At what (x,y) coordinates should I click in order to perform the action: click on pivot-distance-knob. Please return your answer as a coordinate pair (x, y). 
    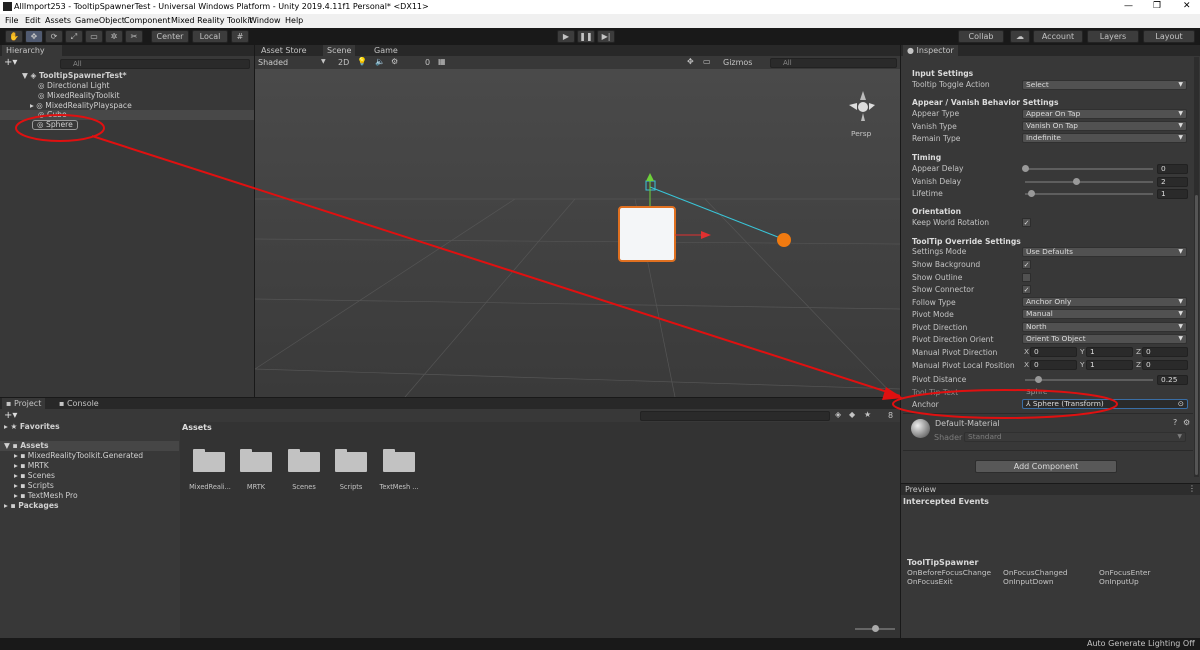
    Looking at the image, I should click on (1038, 379).